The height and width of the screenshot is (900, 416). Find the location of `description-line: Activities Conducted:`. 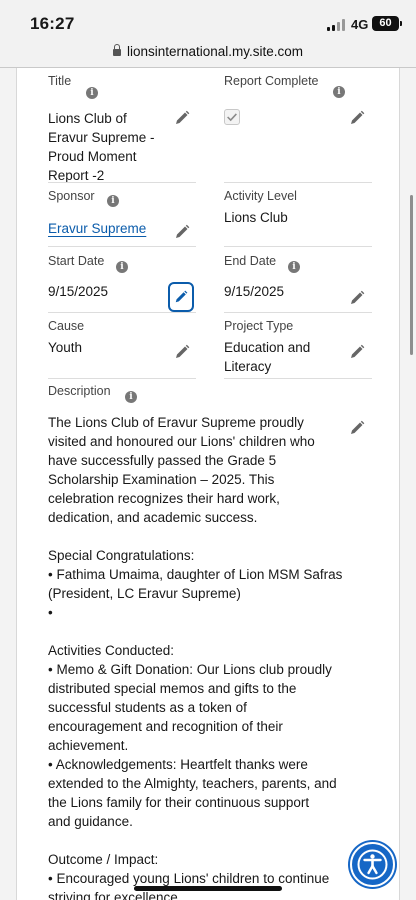

description-line: Activities Conducted: is located at coordinates (111, 650).